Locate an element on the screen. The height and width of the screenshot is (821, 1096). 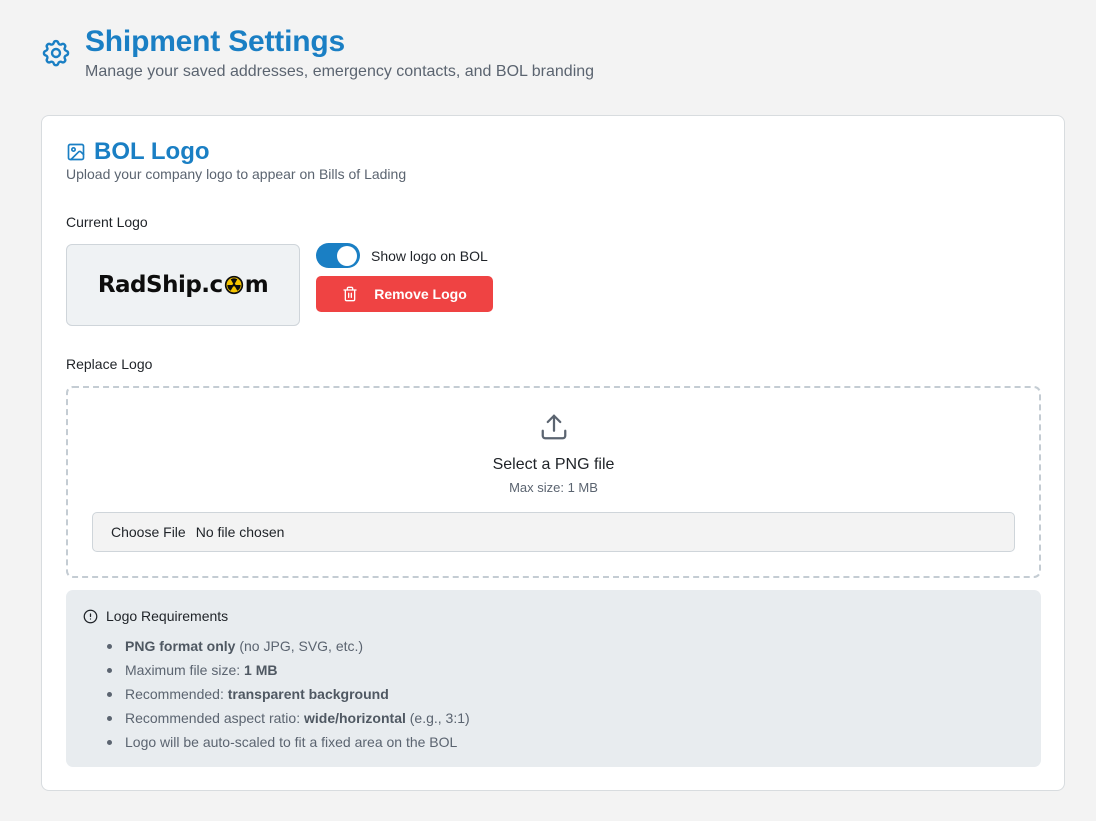
requirements-title: Logo Requirements is located at coordinates (167, 616).